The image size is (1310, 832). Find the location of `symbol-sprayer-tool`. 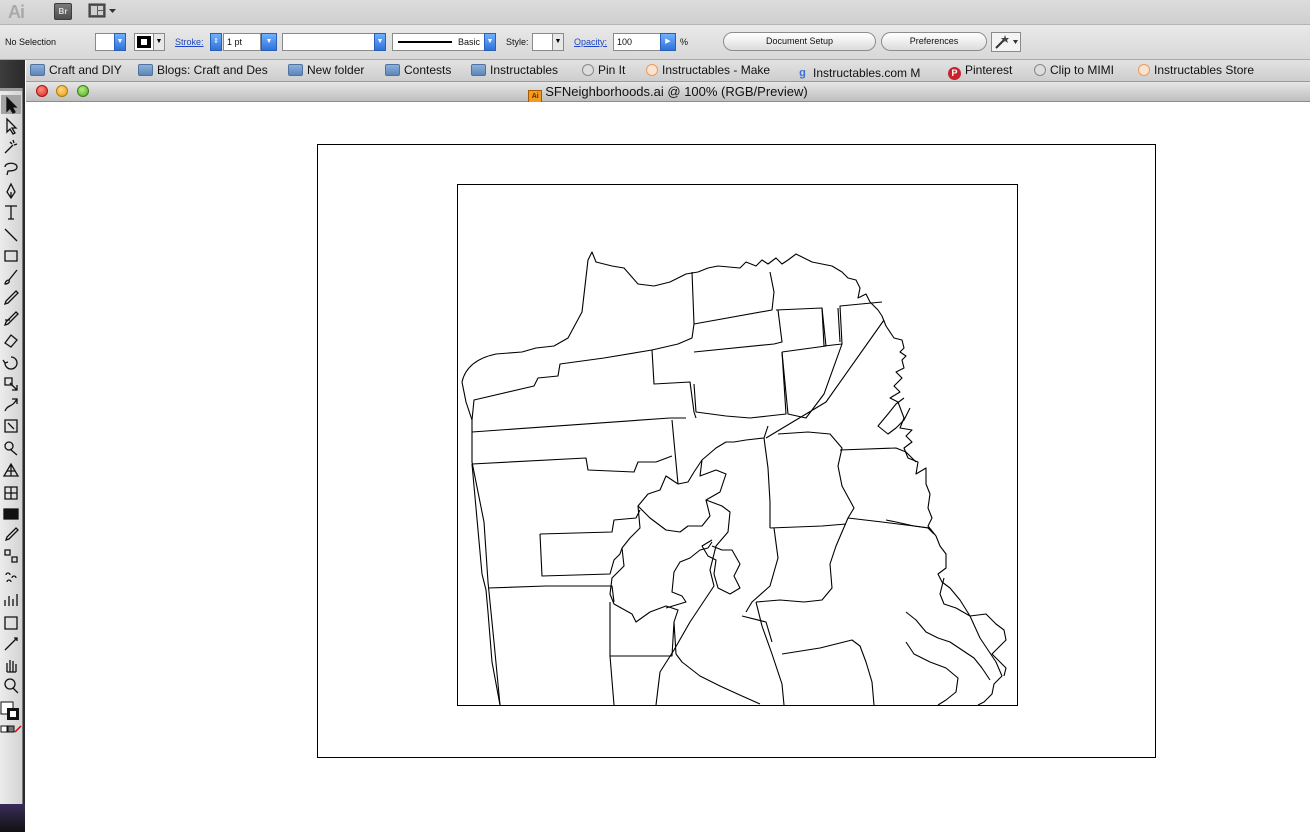

symbol-sprayer-tool is located at coordinates (11, 577).